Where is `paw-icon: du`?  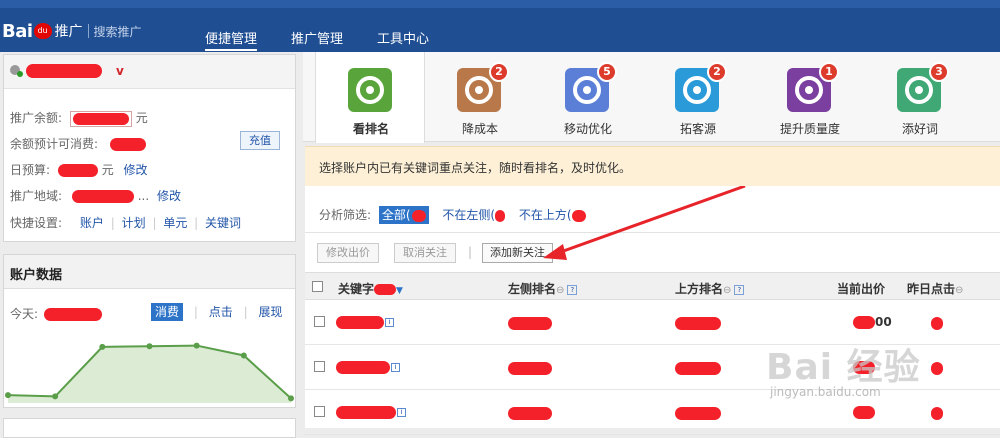
paw-icon: du is located at coordinates (42, 31).